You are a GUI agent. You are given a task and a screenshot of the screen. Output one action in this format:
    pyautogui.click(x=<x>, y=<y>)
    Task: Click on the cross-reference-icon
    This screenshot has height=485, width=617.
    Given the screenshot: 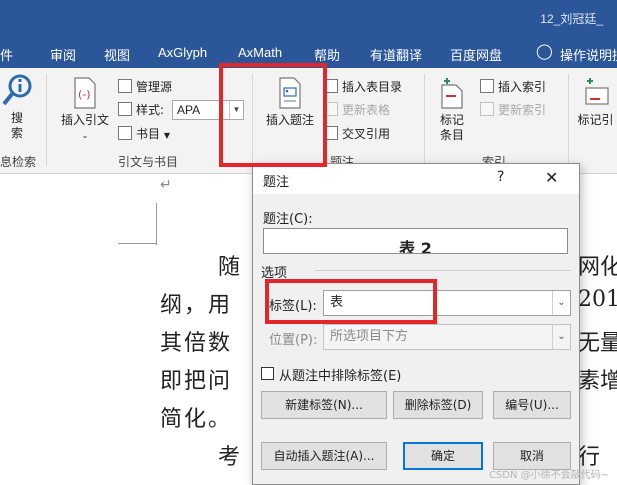 What is the action you would take?
    pyautogui.click(x=331, y=133)
    